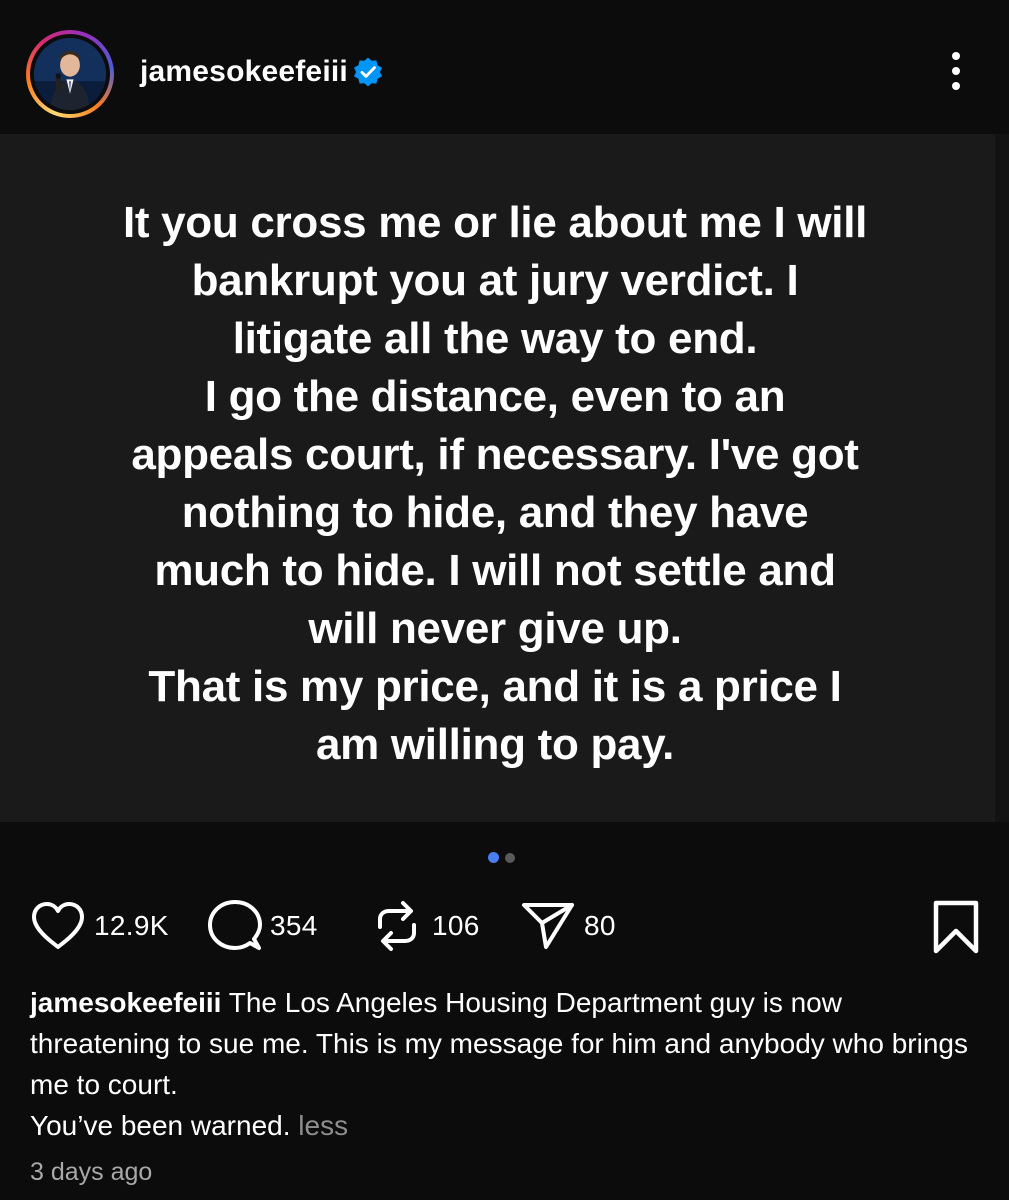 The width and height of the screenshot is (1009, 1200). I want to click on carousel-indicator, so click(501, 857).